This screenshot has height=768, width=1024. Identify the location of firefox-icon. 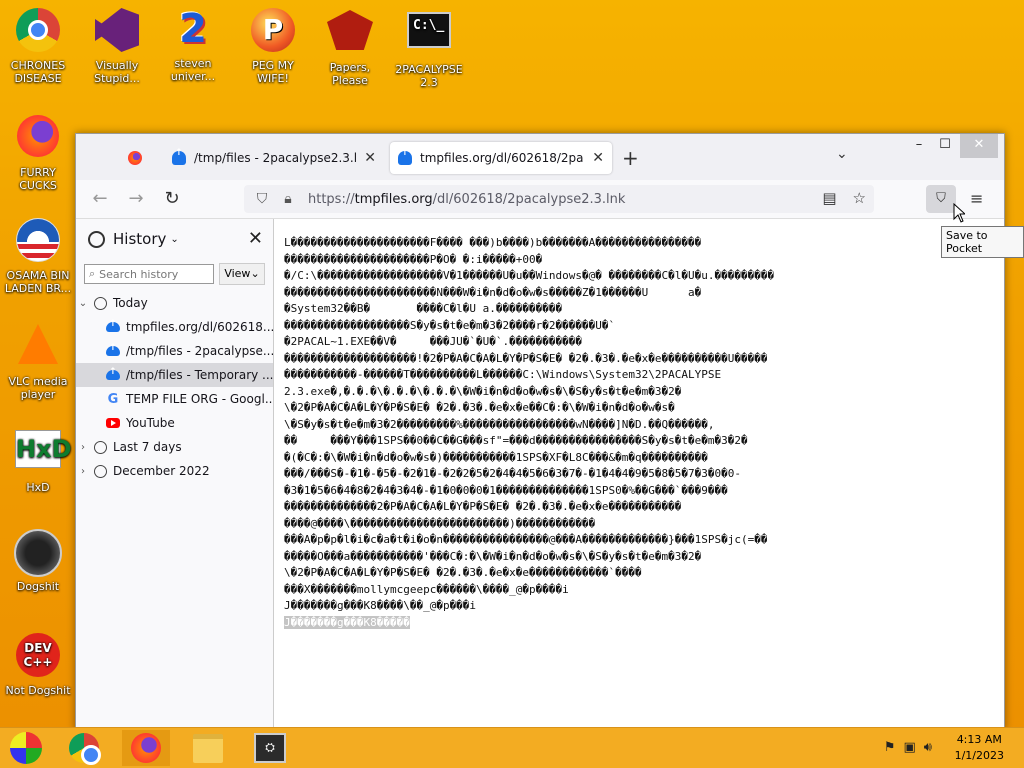
(135, 158).